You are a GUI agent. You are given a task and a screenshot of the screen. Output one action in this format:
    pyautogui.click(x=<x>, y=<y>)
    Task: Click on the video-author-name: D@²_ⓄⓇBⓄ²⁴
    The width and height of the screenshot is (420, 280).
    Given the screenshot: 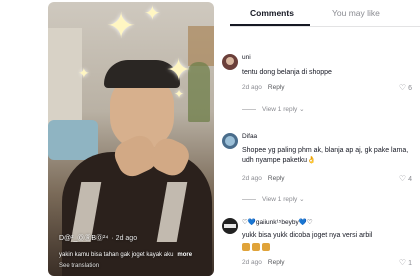 What is the action you would take?
    pyautogui.click(x=83, y=238)
    